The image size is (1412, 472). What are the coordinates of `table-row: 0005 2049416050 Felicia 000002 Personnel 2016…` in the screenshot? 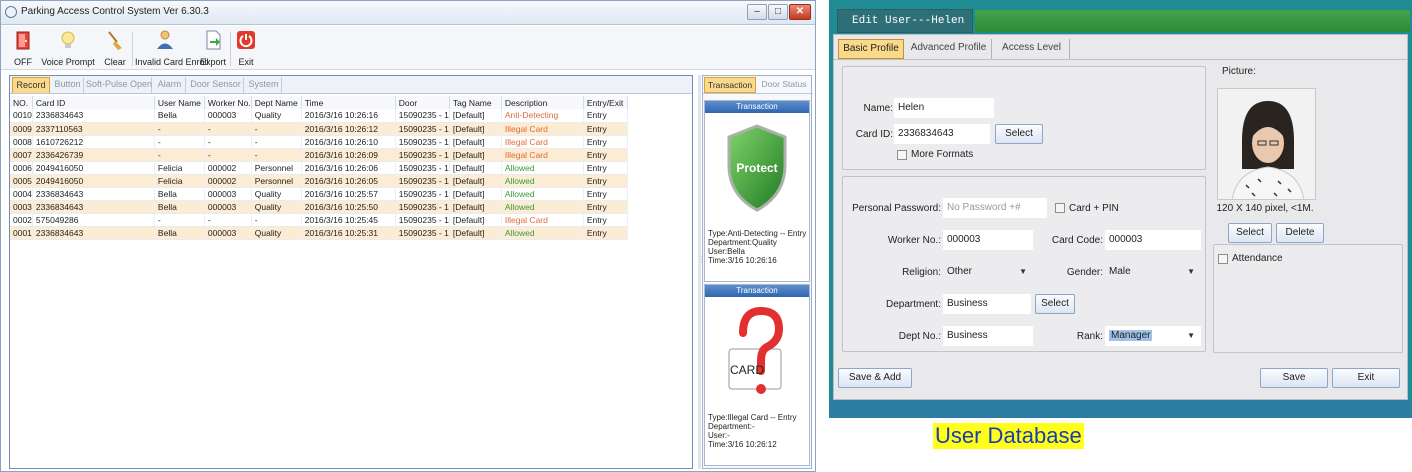 It's located at (319, 181).